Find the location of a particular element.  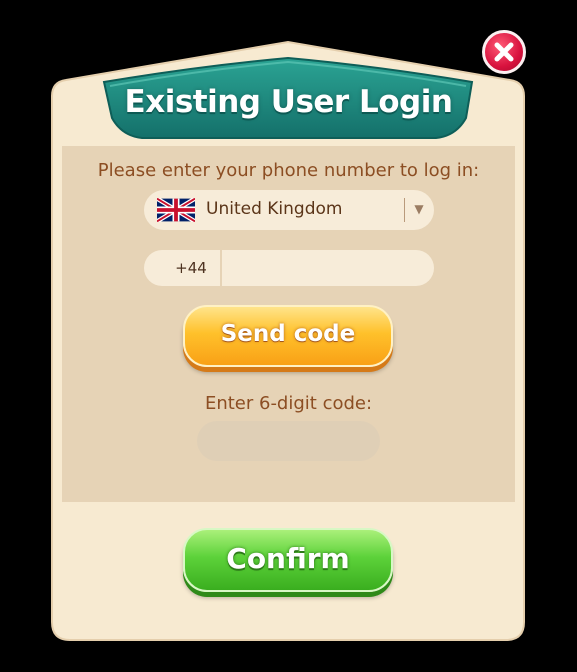

verification-code-input is located at coordinates (288, 441).